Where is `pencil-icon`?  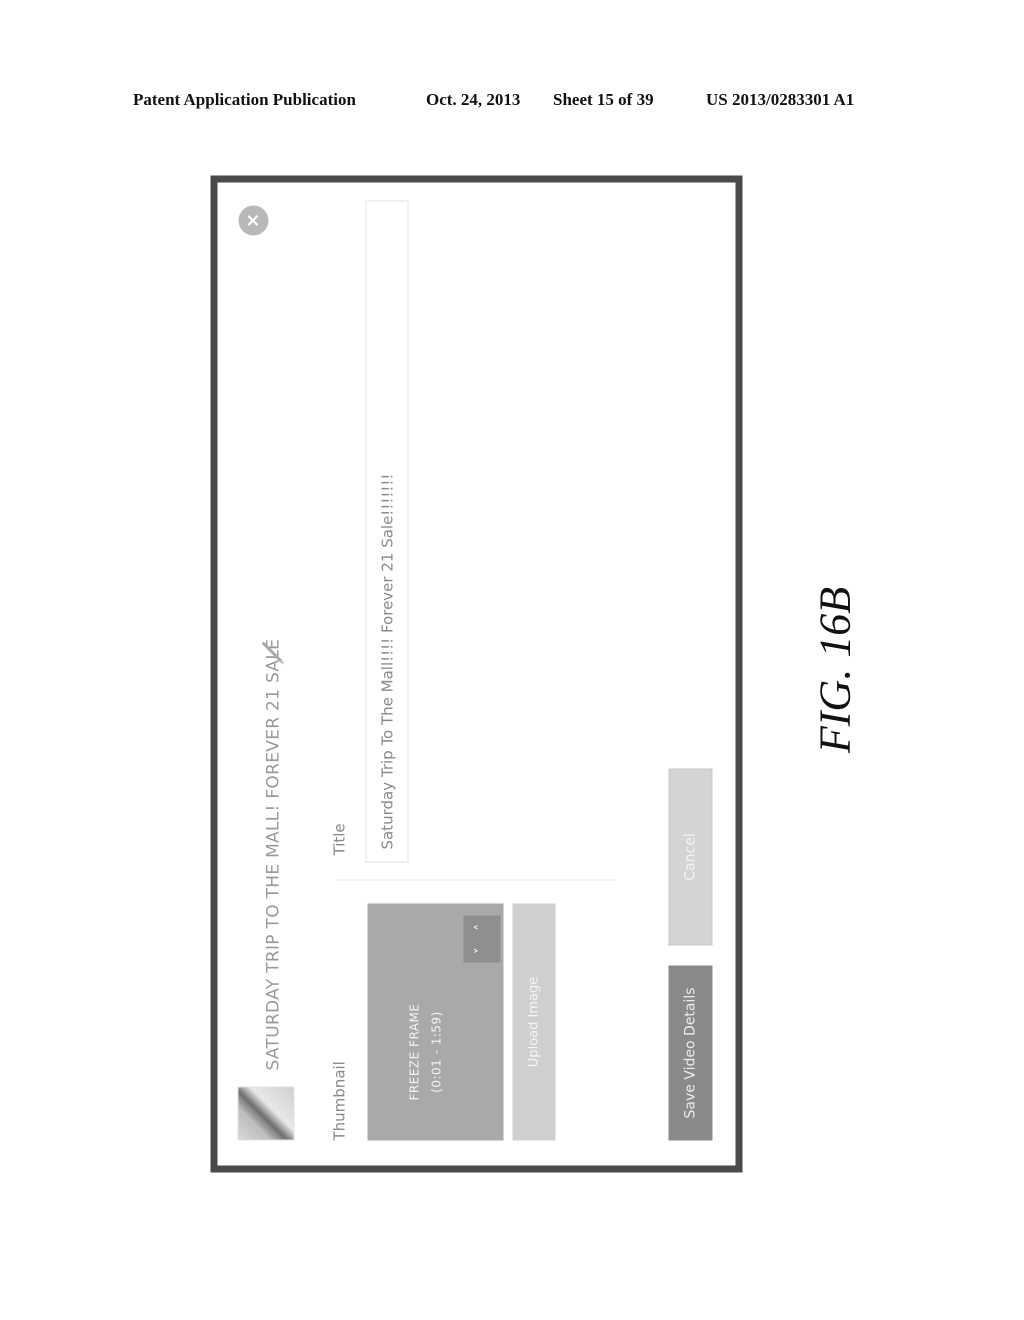 pencil-icon is located at coordinates (272, 652).